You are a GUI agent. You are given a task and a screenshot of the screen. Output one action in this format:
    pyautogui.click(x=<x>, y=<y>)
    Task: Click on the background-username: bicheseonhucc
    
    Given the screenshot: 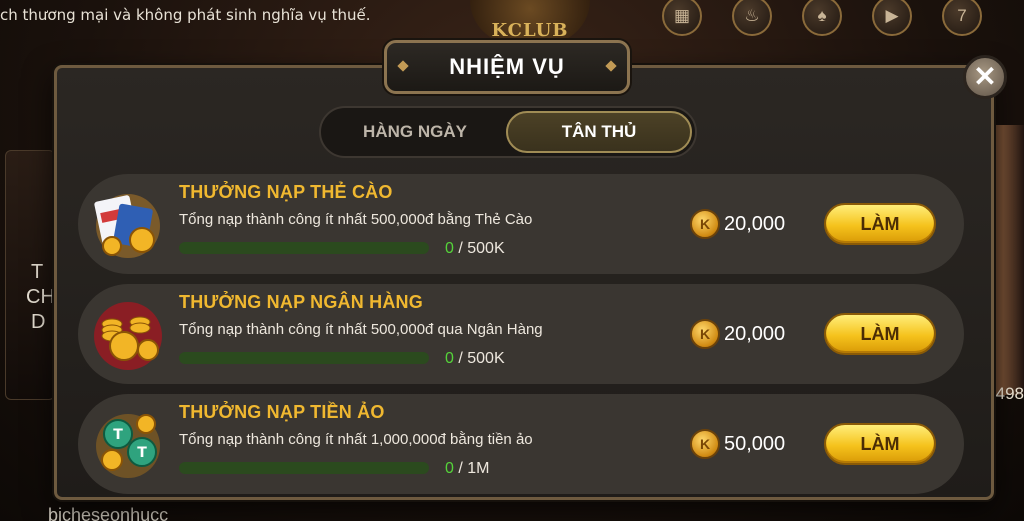 What is the action you would take?
    pyautogui.click(x=108, y=513)
    